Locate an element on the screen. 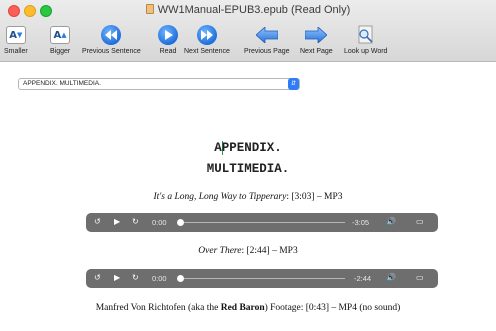  next-page-icon is located at coordinates (316, 35).